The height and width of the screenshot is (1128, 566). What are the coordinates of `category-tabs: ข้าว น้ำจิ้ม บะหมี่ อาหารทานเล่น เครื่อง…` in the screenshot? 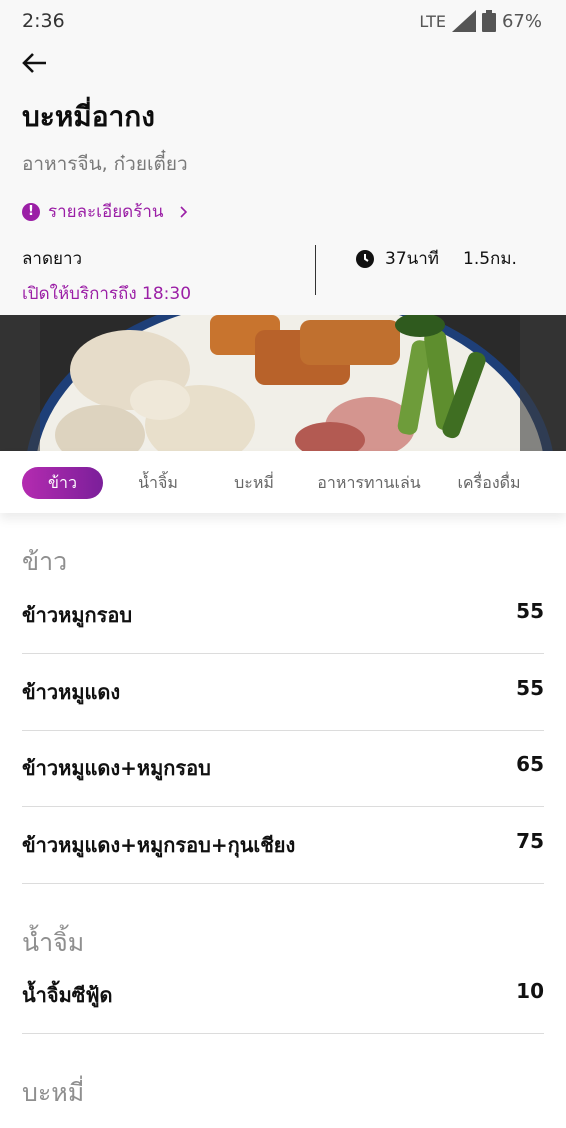 It's located at (283, 482).